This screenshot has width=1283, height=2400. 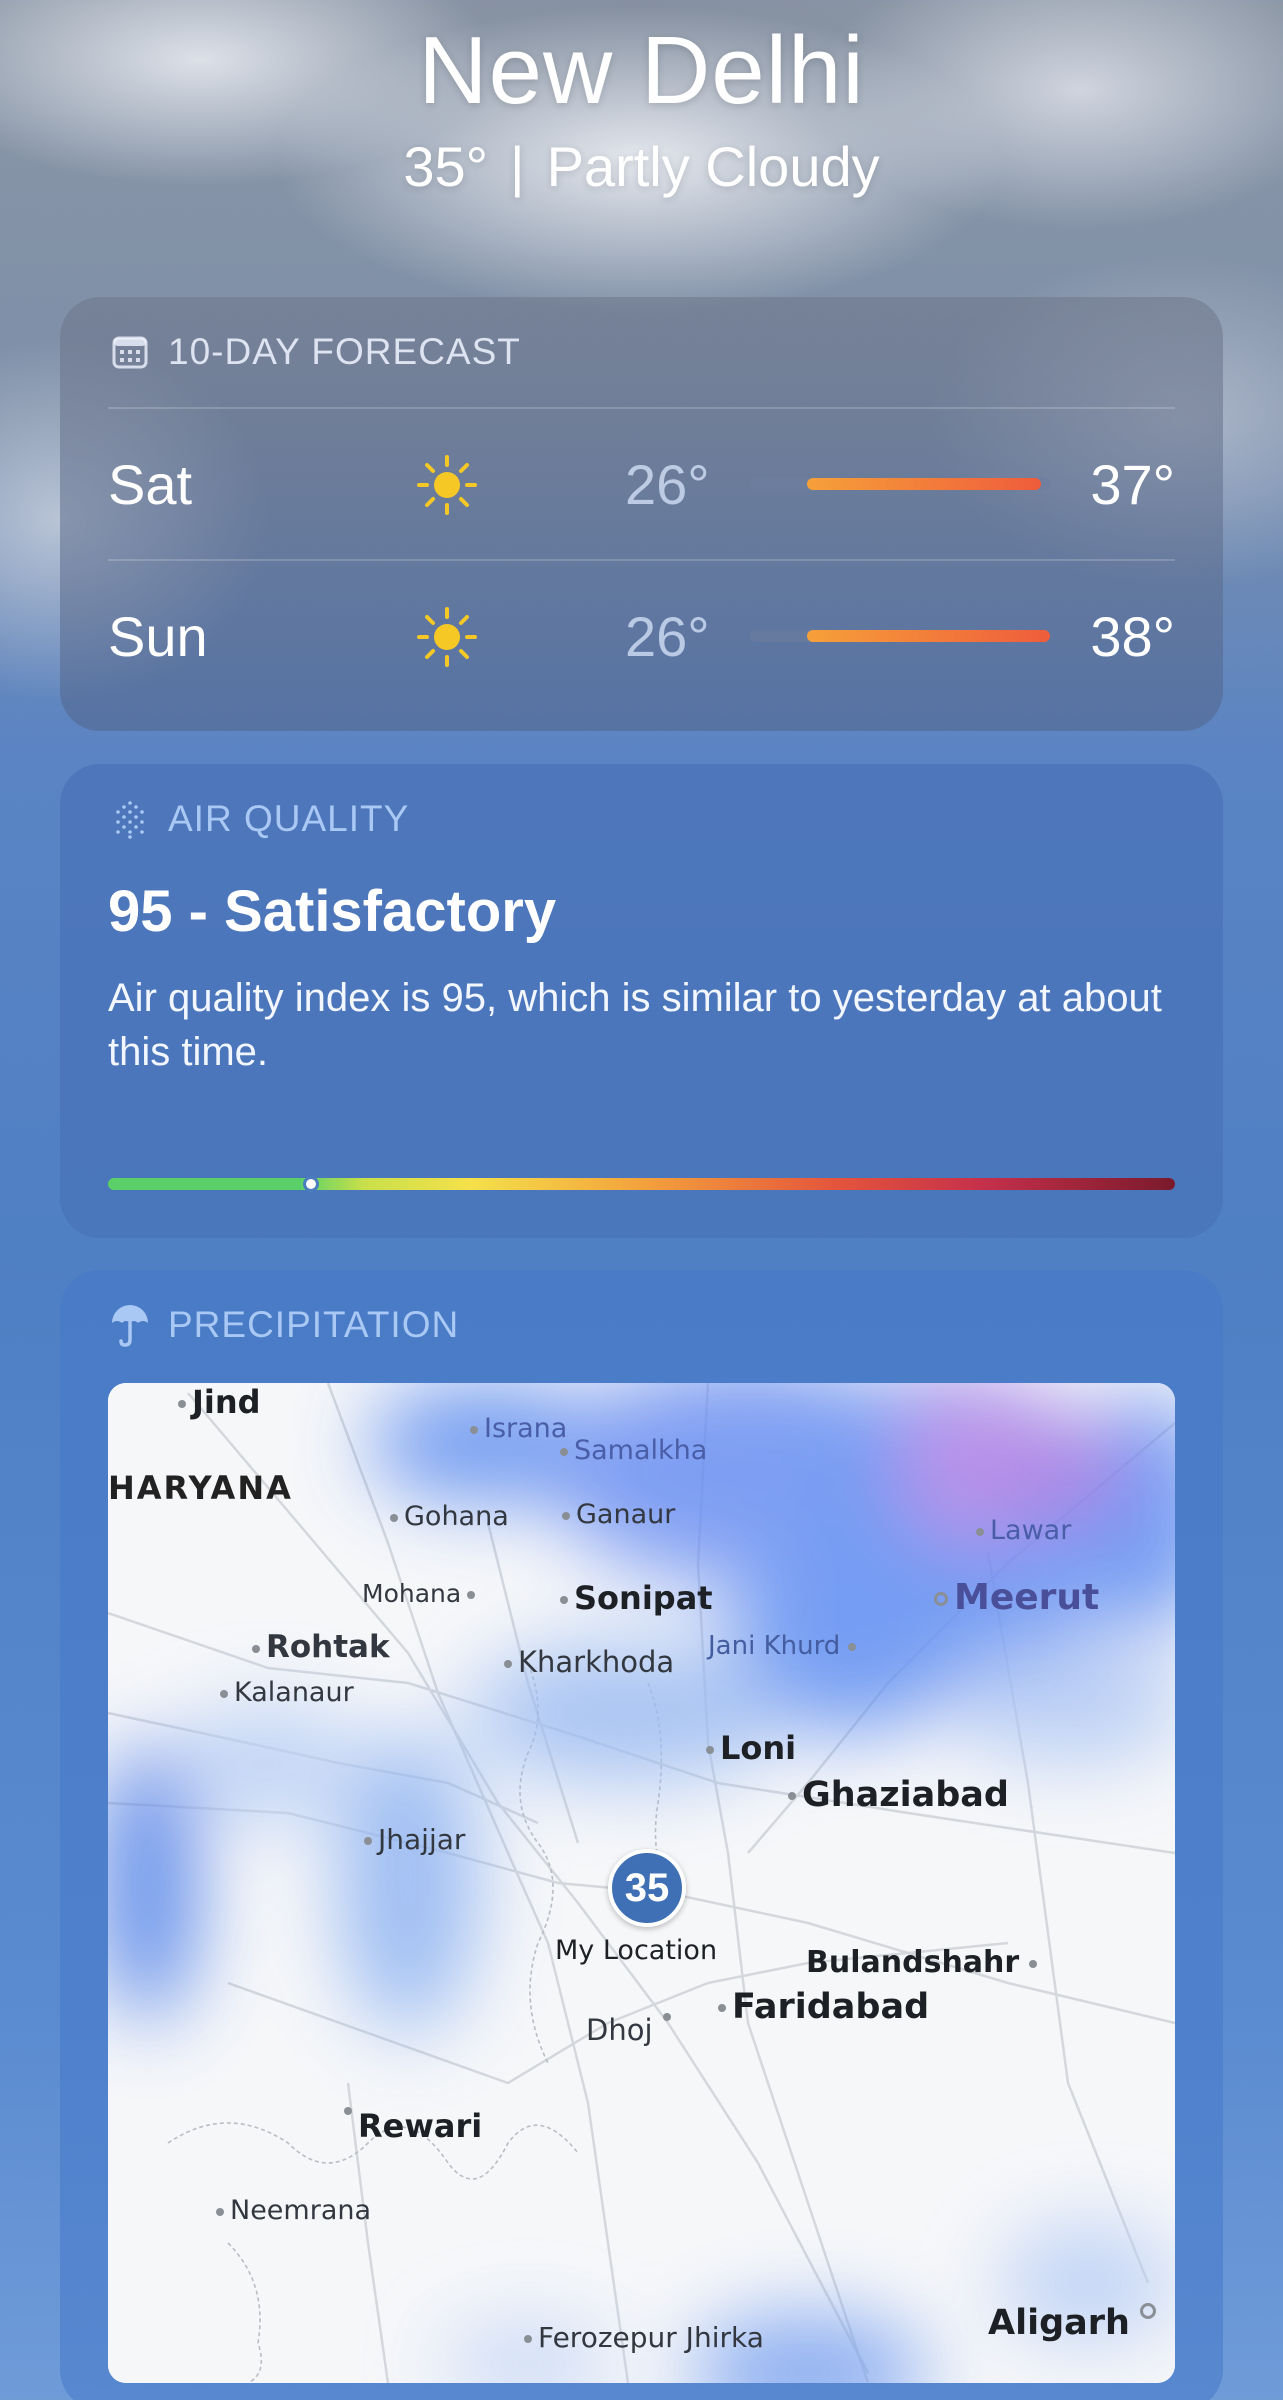 I want to click on day-label: Sat, so click(x=150, y=484).